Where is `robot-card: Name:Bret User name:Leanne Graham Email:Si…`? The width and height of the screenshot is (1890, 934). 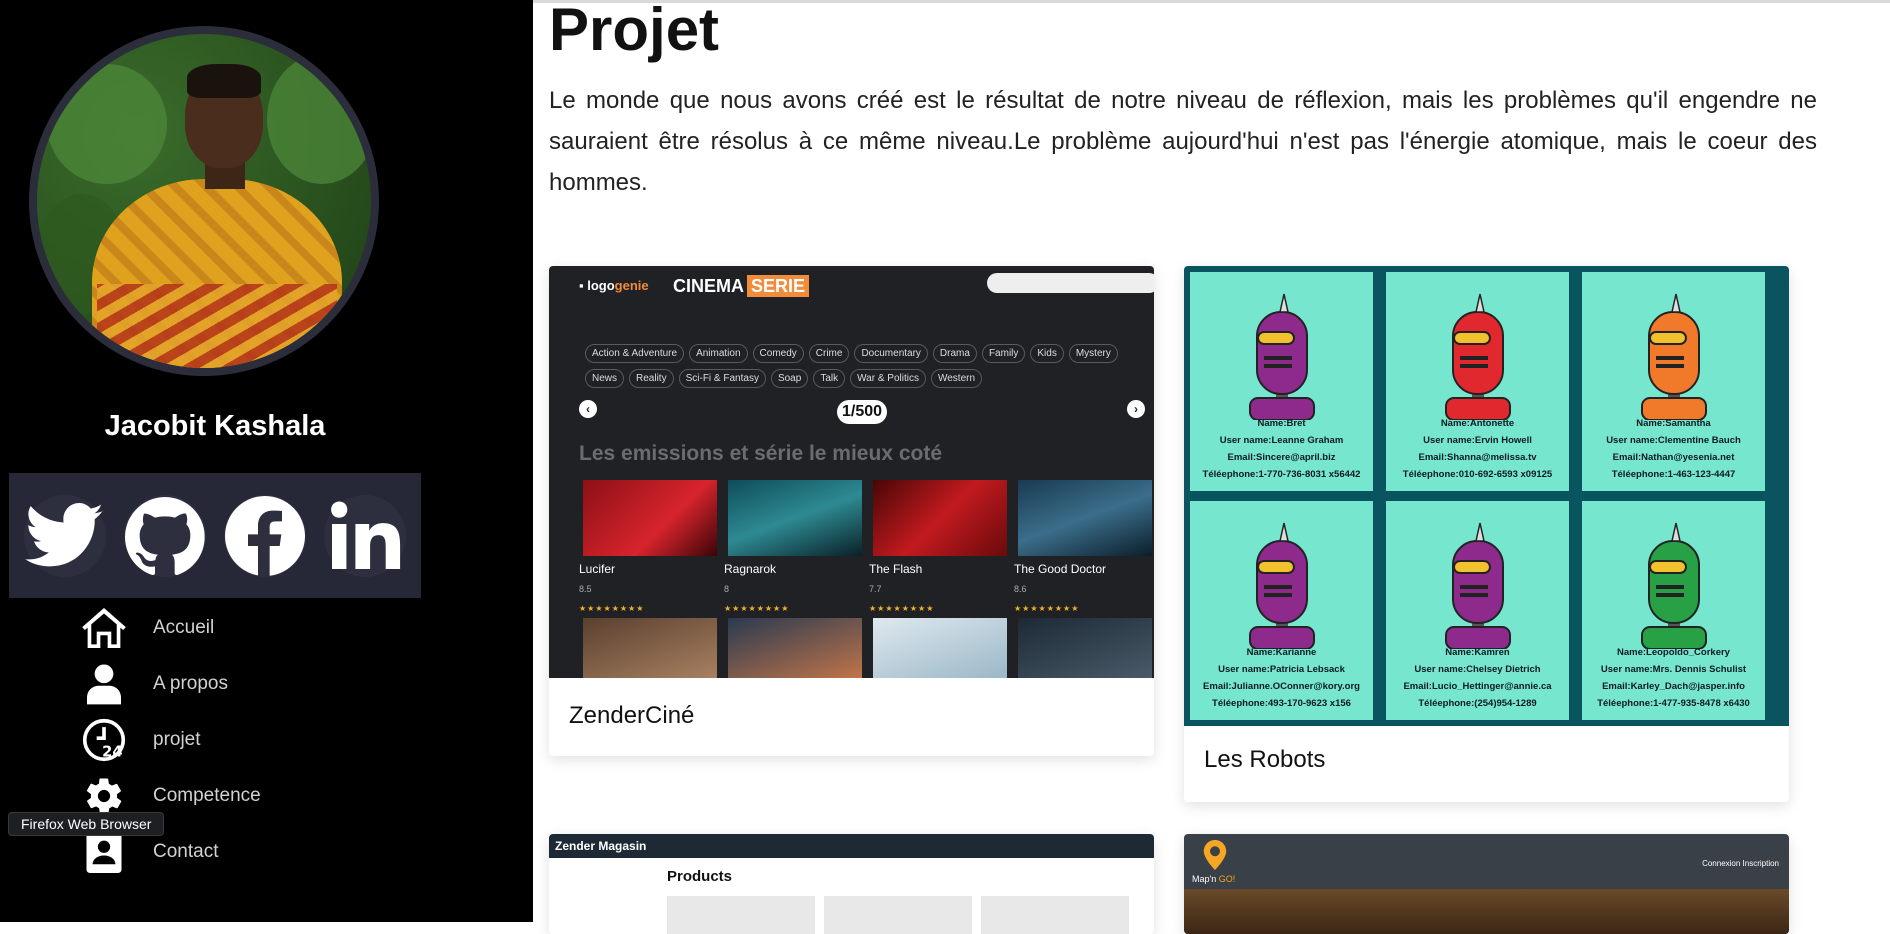 robot-card: Name:Bret User name:Leanne Graham Email:Si… is located at coordinates (1281, 381).